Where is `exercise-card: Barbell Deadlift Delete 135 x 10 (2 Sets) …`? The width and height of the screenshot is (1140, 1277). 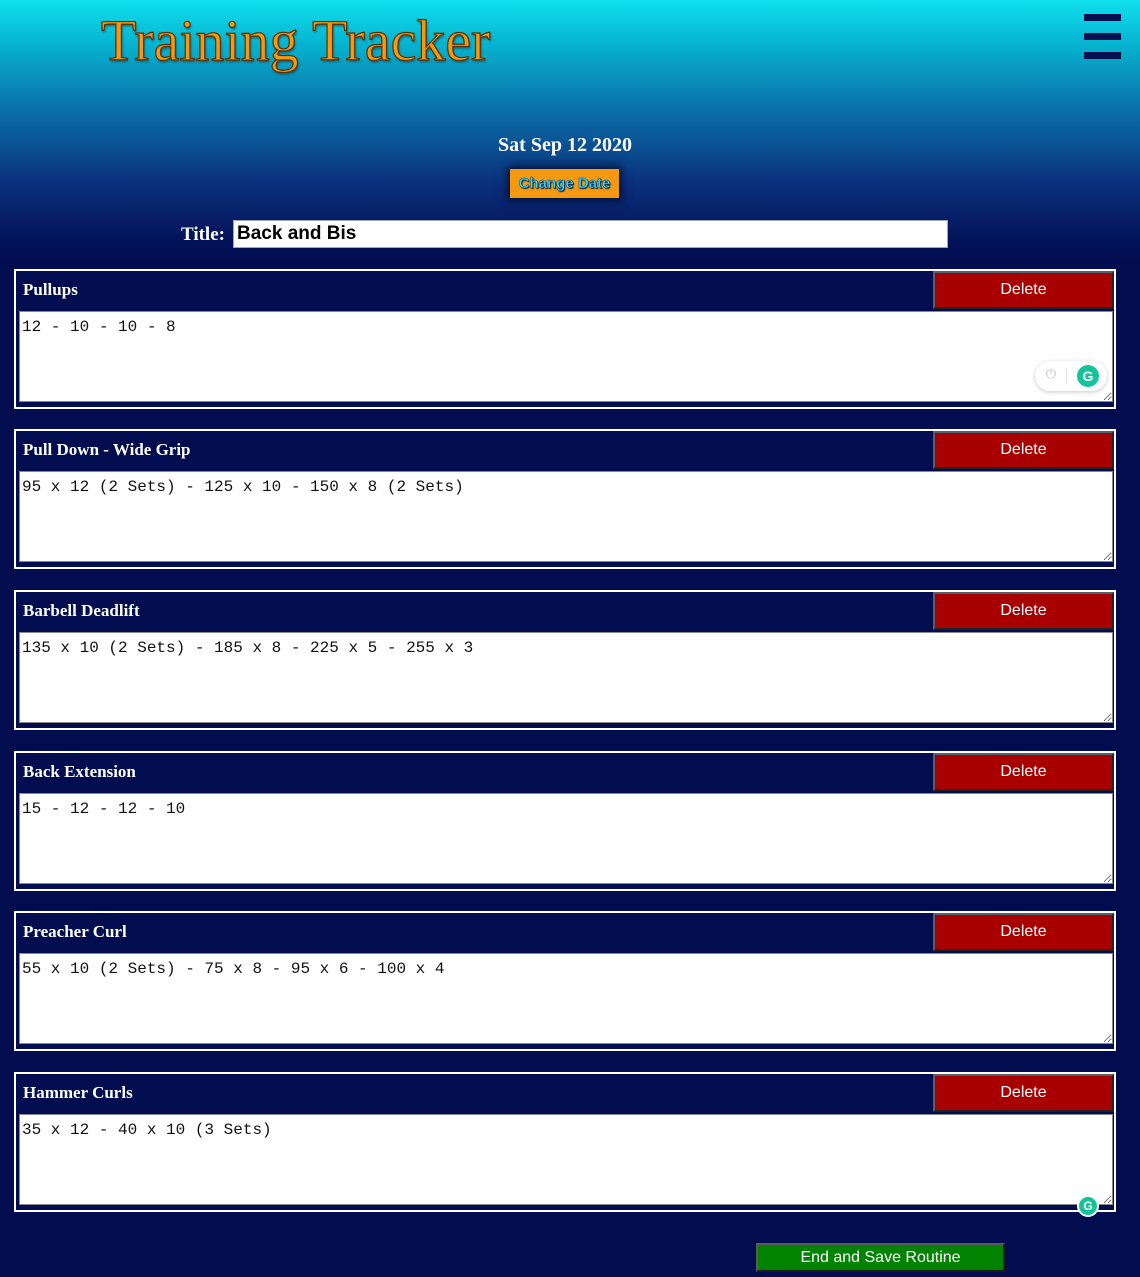
exercise-card: Barbell Deadlift Delete 135 x 10 (2 Sets) … is located at coordinates (565, 660).